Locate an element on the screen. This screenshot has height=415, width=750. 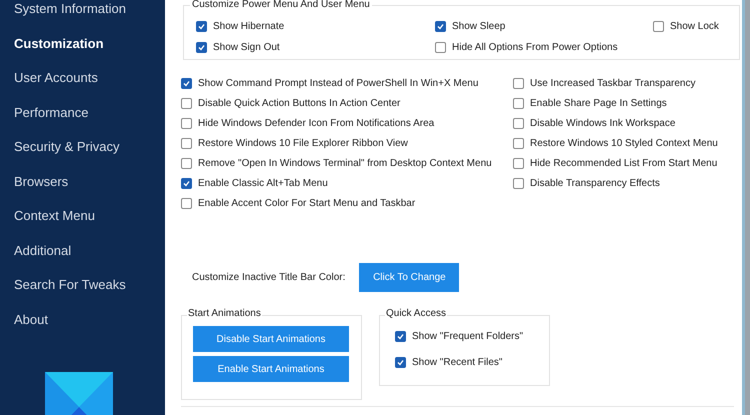
checkbox-label: Disable Quick Action Buttons In Action Center is located at coordinates (299, 104).